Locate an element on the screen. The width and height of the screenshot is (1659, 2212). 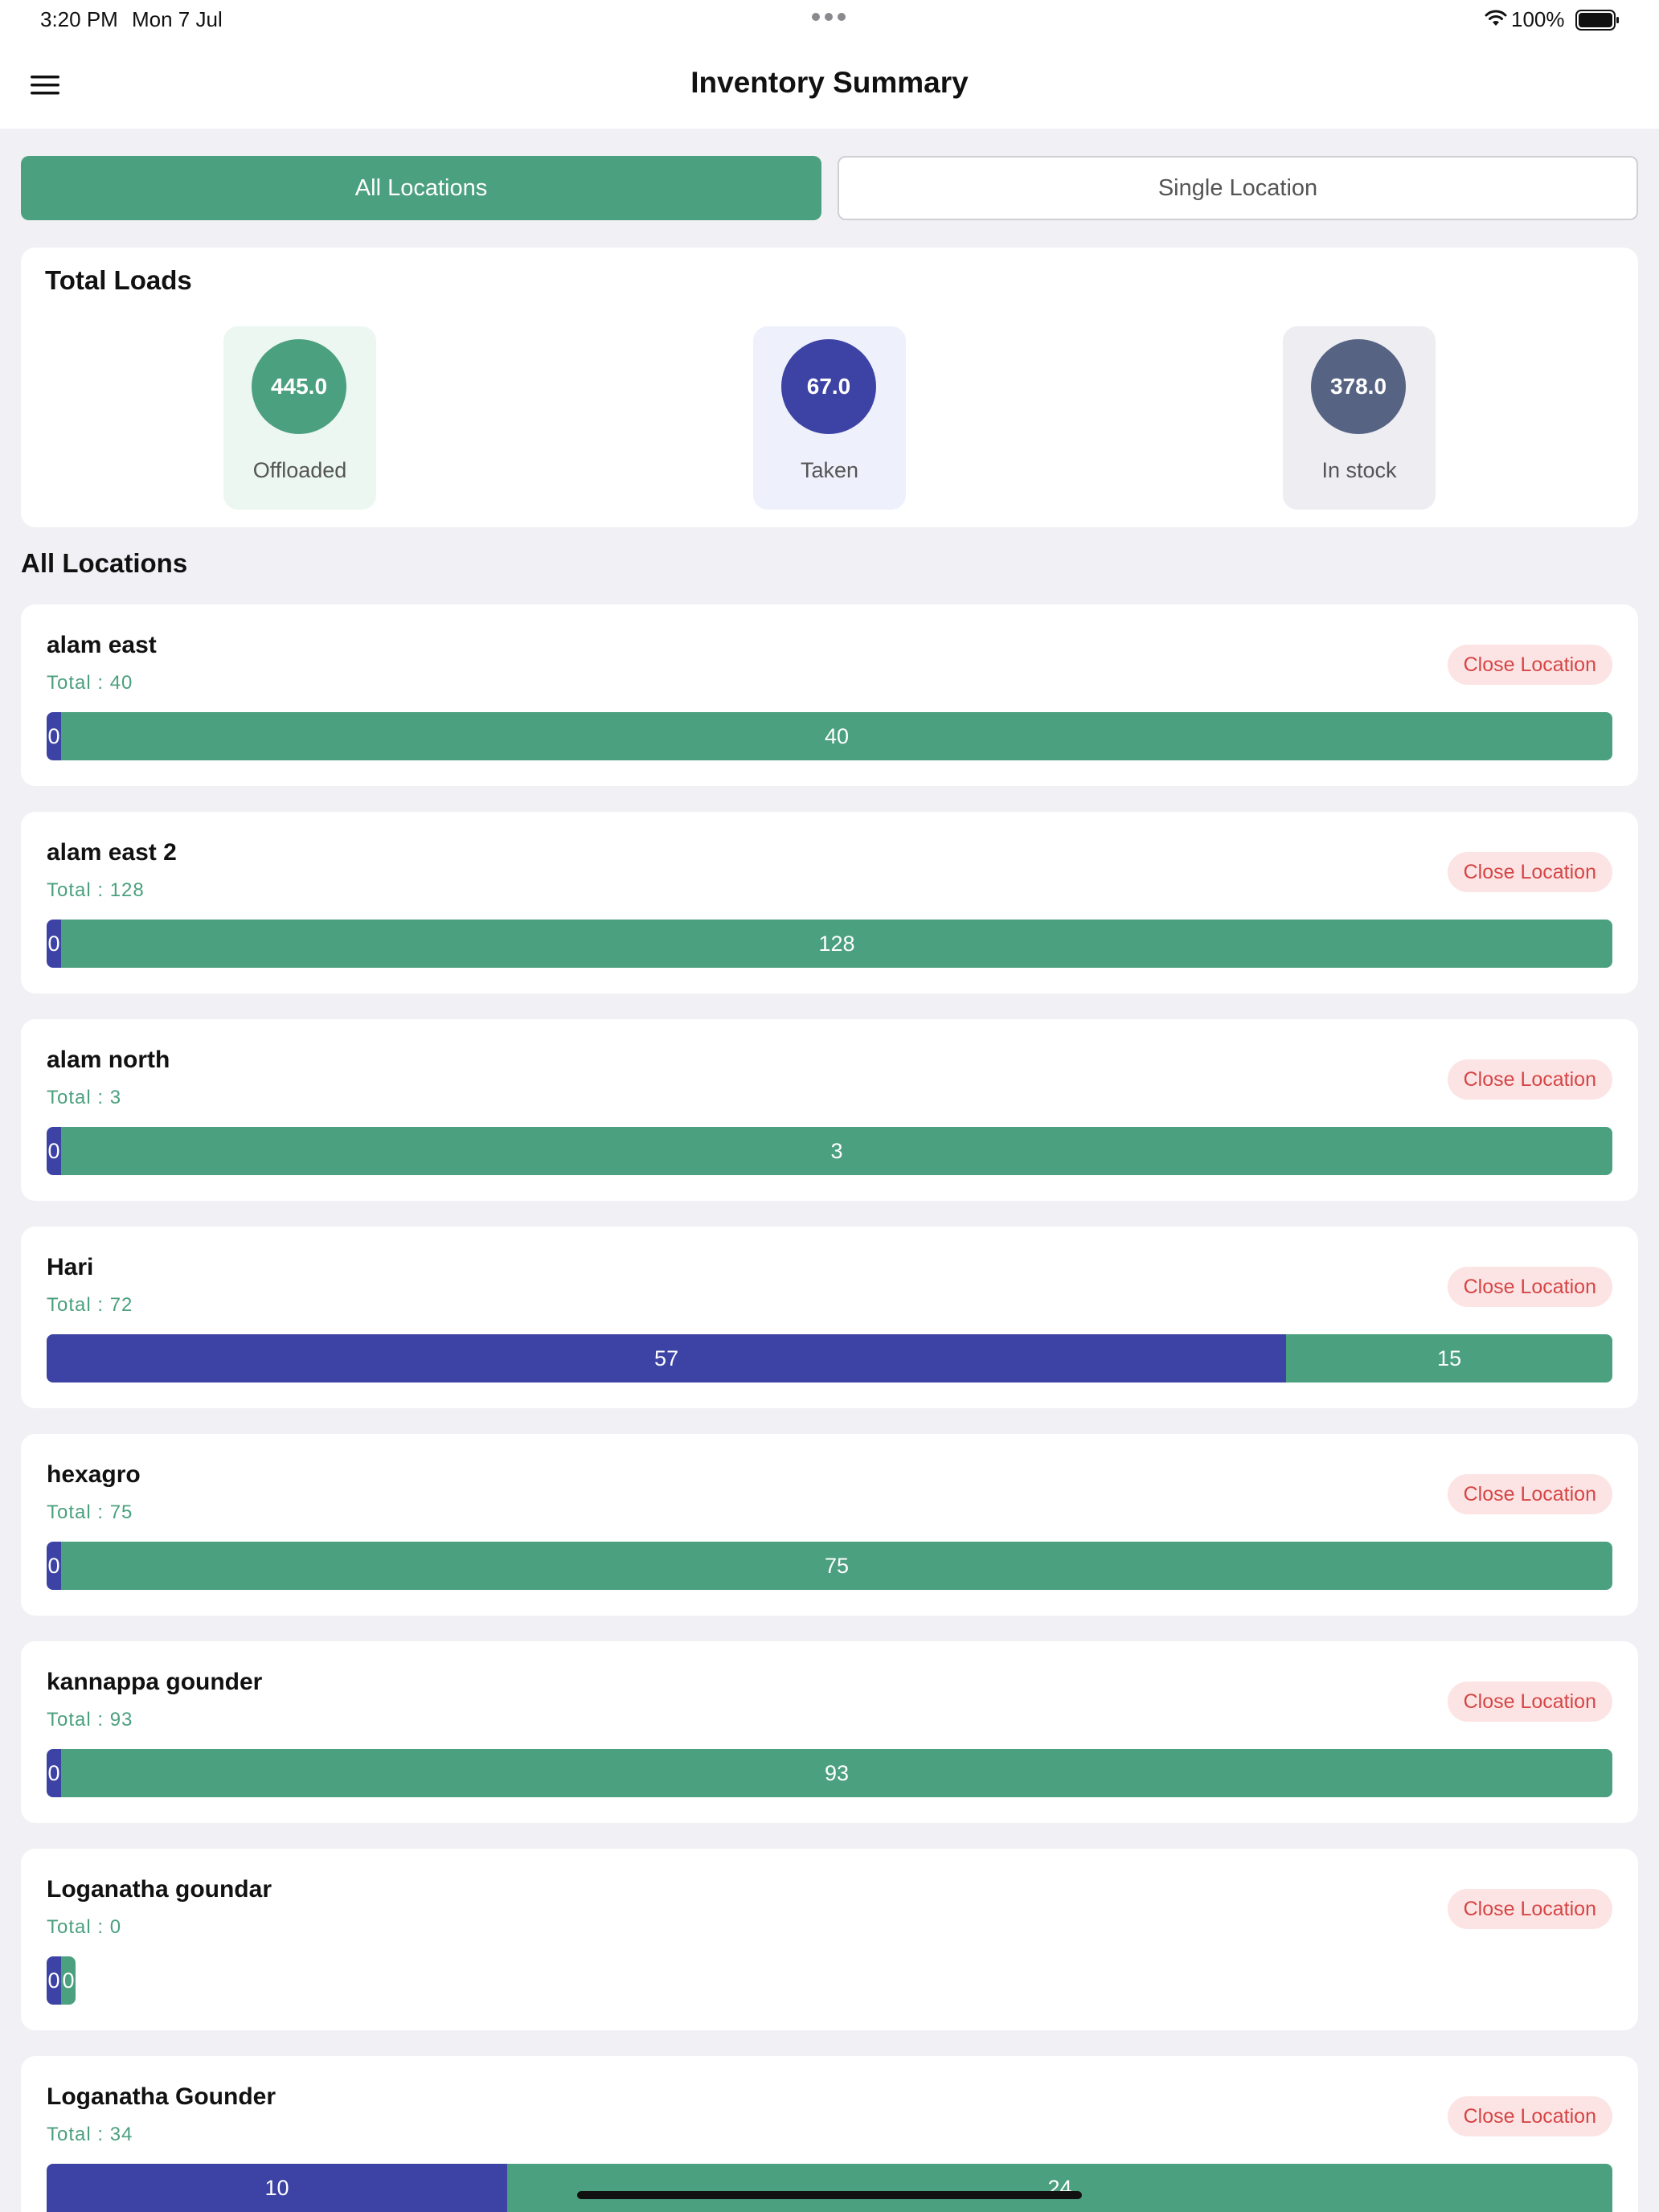
in-stock-value: 378.0 is located at coordinates (1358, 386).